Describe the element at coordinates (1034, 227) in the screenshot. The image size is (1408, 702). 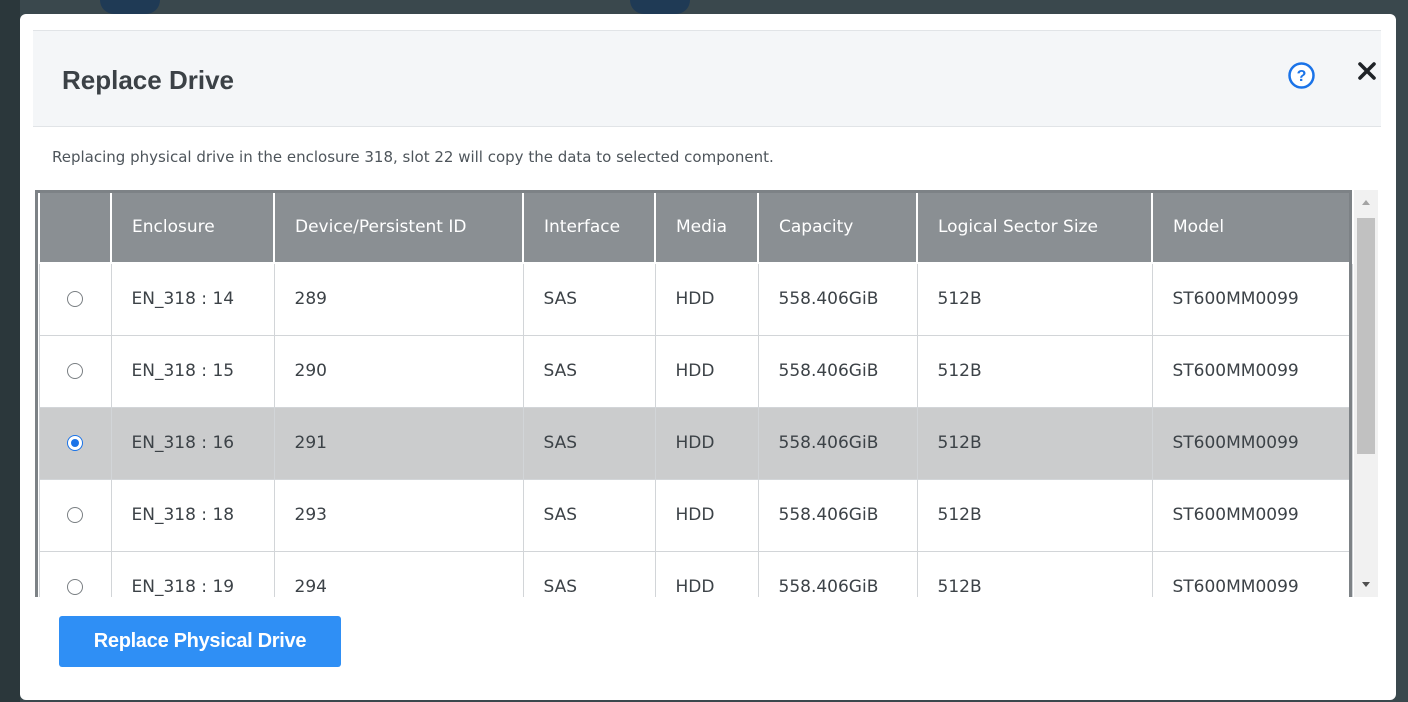
I see `column-header-sector-size: Logical Sector Size` at that location.